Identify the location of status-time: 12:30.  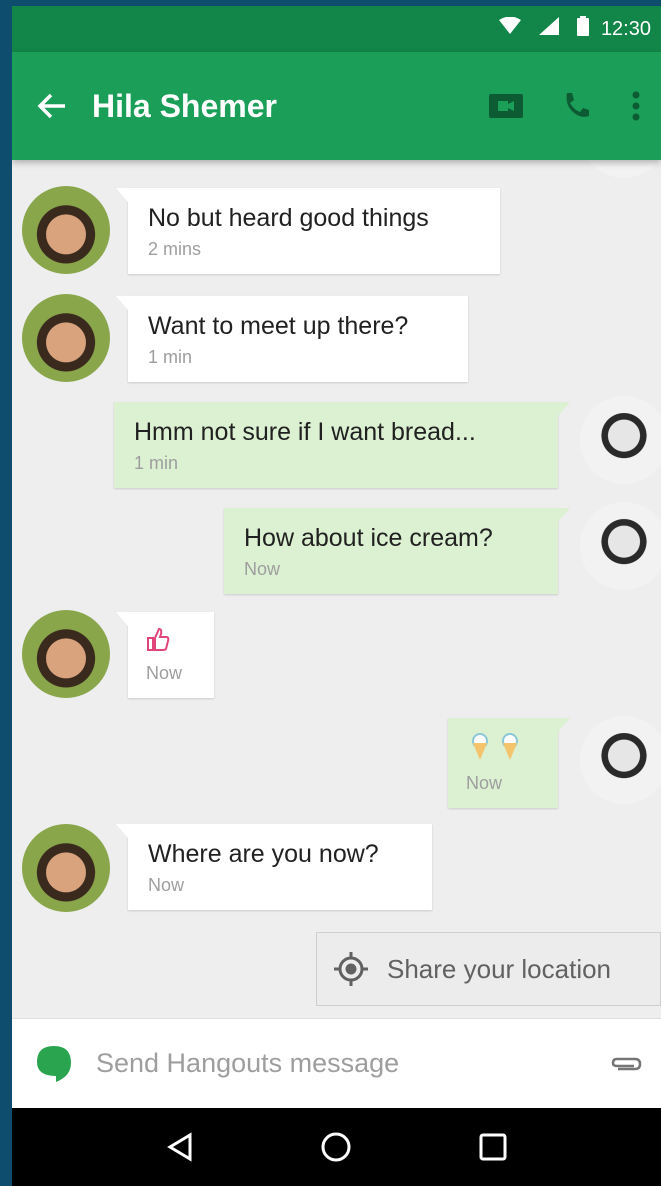
(625, 28).